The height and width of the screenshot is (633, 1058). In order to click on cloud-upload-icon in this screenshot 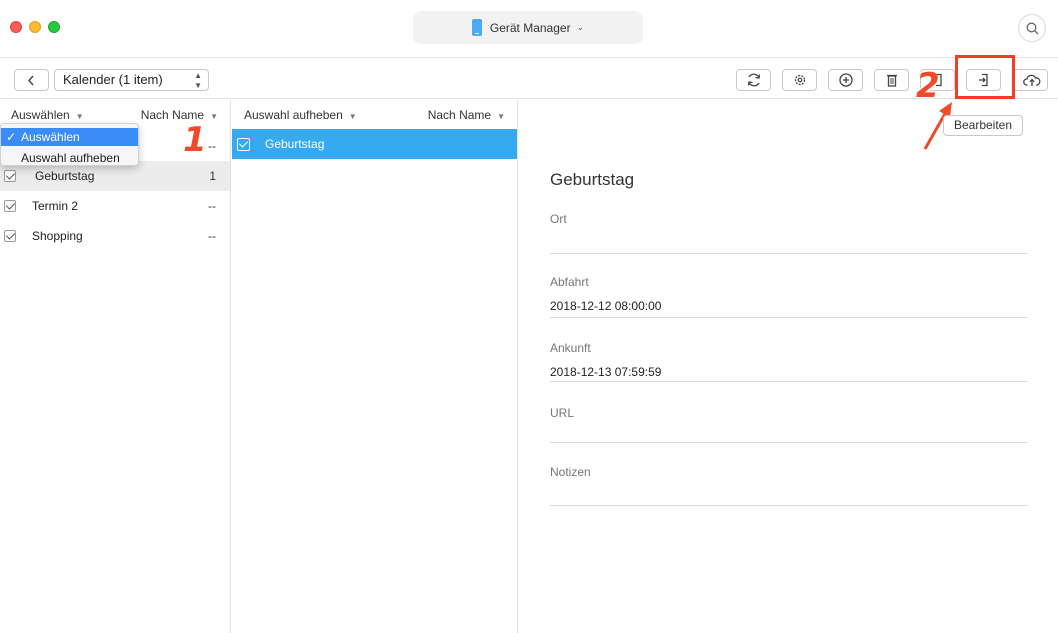, I will do `click(1032, 80)`.